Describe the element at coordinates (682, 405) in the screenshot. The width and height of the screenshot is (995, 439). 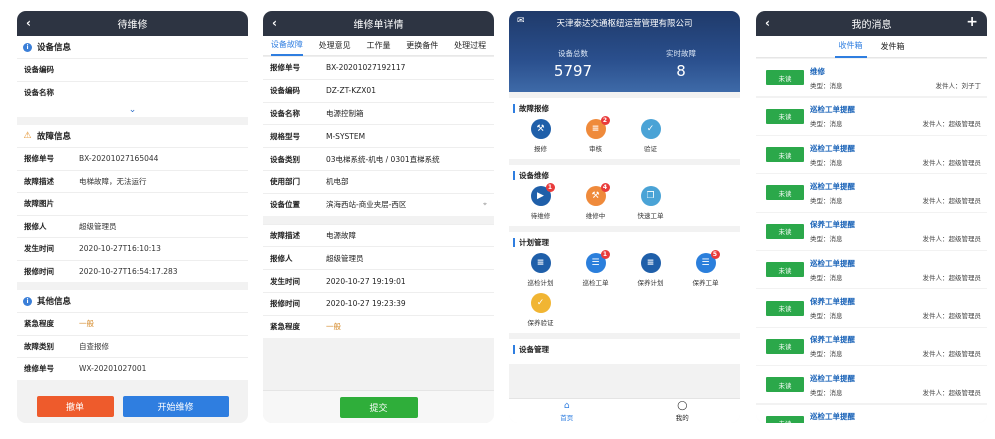
I see `user-icon: ◯` at that location.